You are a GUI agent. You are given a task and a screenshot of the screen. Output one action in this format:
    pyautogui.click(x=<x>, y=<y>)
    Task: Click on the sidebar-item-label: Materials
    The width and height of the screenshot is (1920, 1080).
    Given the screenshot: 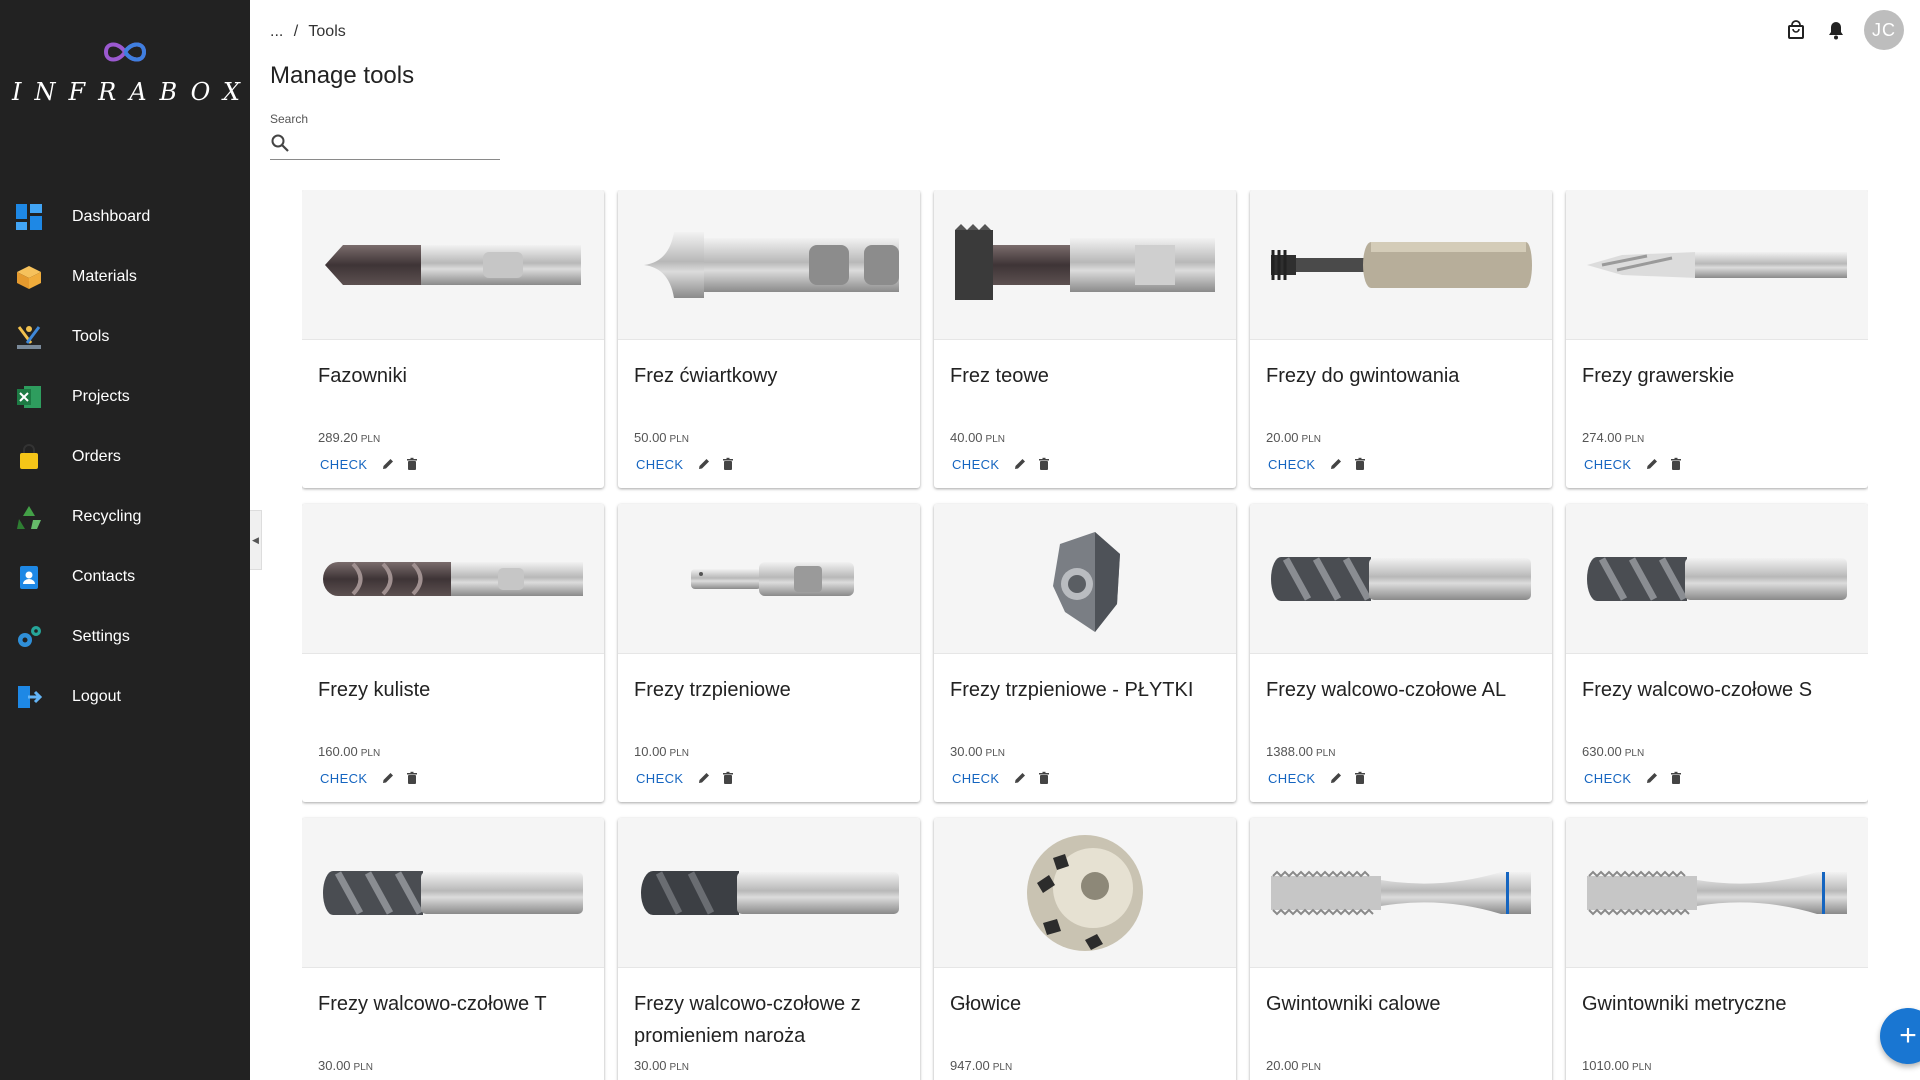 What is the action you would take?
    pyautogui.click(x=104, y=276)
    